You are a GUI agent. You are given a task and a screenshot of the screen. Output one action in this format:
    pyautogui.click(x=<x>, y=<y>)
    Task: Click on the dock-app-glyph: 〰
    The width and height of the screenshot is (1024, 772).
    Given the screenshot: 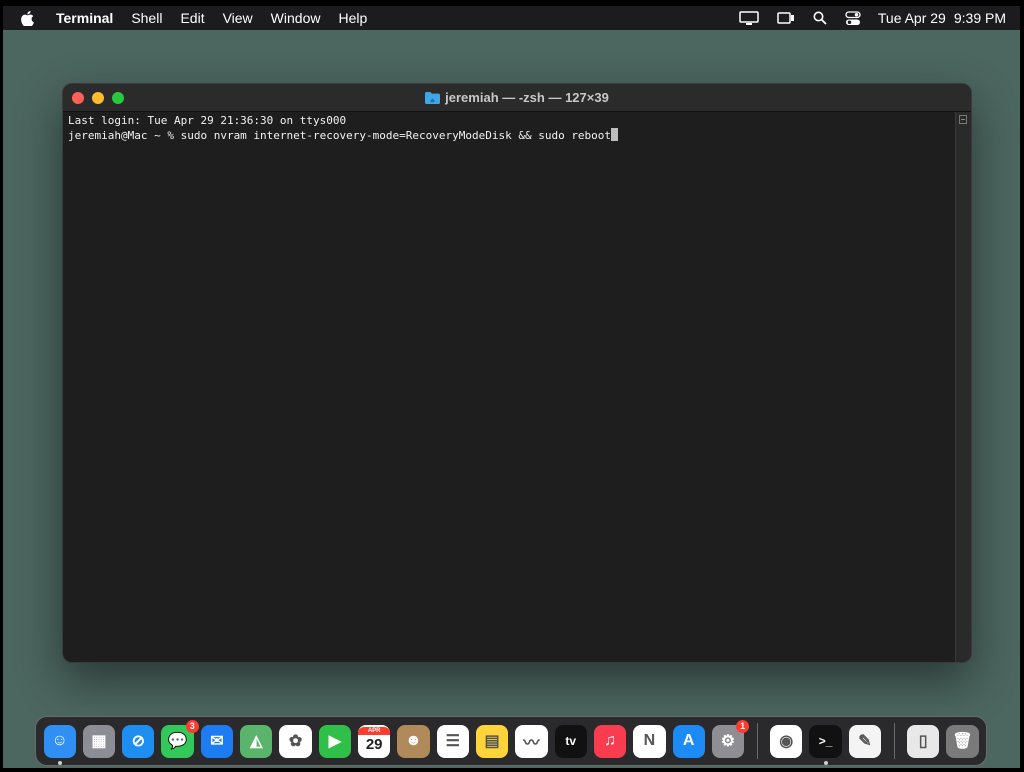 What is the action you would take?
    pyautogui.click(x=531, y=743)
    